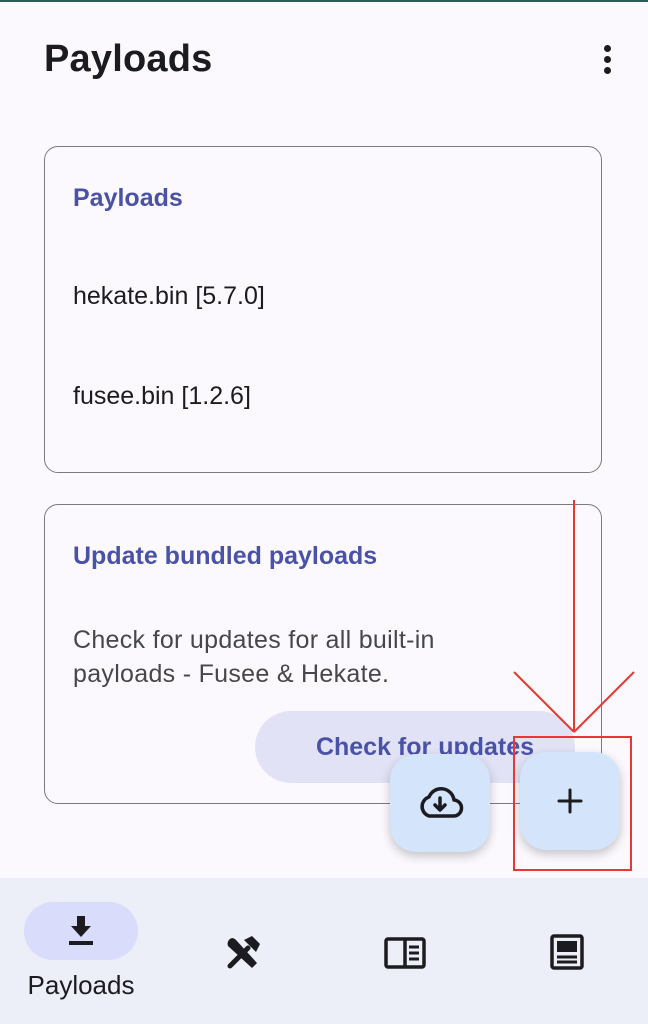 The width and height of the screenshot is (648, 1024). I want to click on cloud-download-icon, so click(442, 802).